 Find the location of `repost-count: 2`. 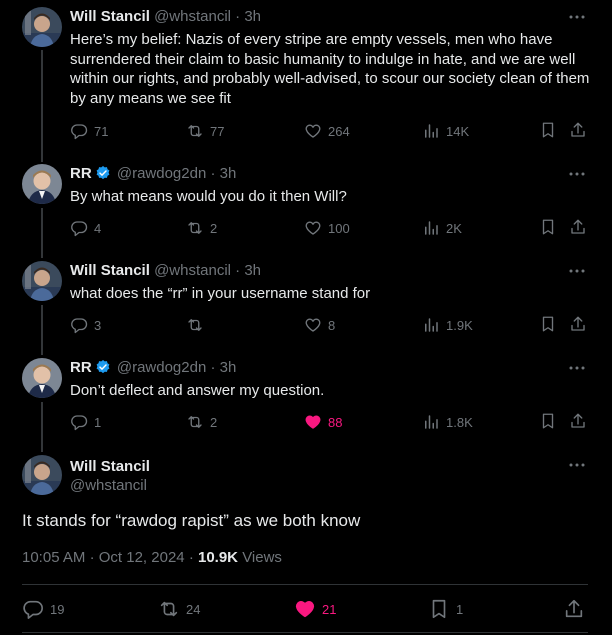

repost-count: 2 is located at coordinates (214, 422).